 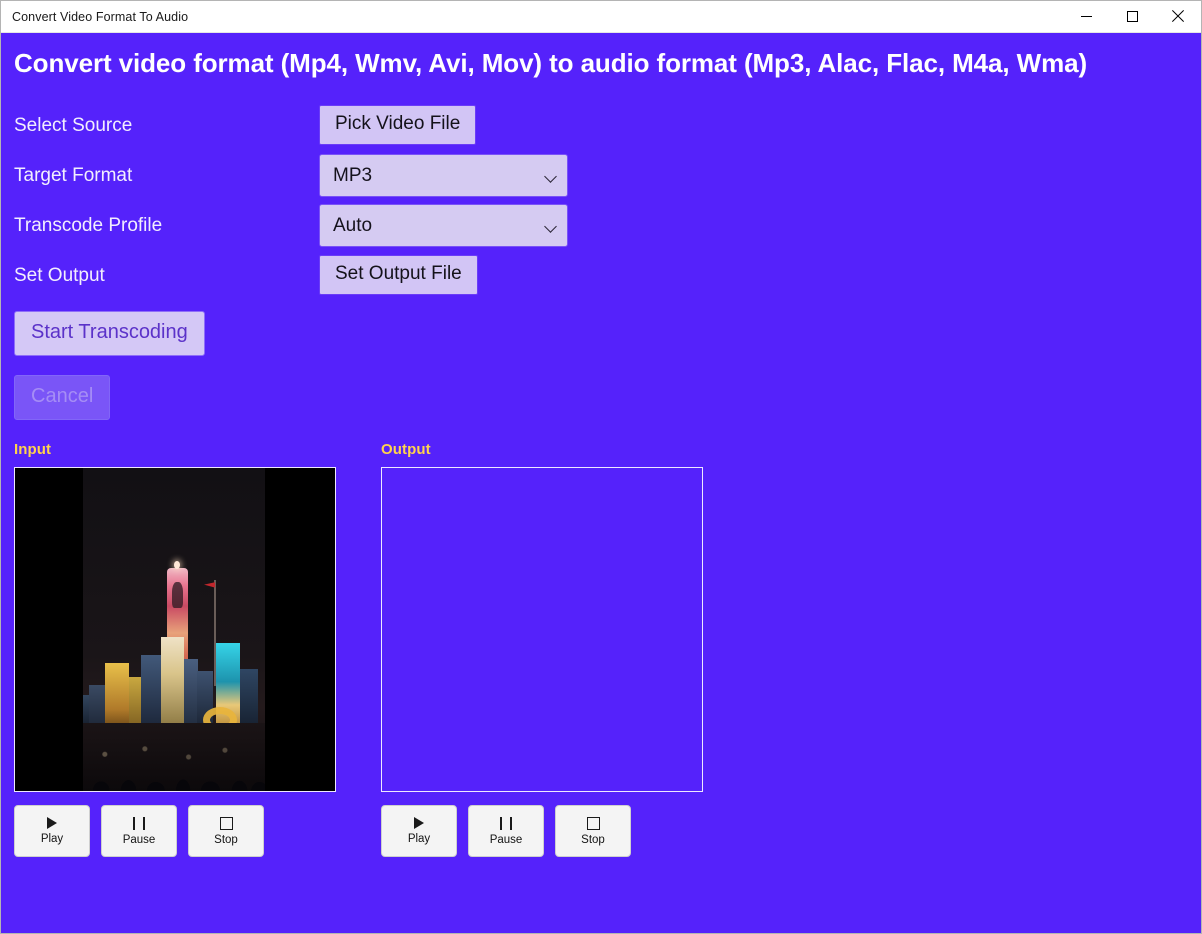 I want to click on close-button, so click(x=1178, y=17).